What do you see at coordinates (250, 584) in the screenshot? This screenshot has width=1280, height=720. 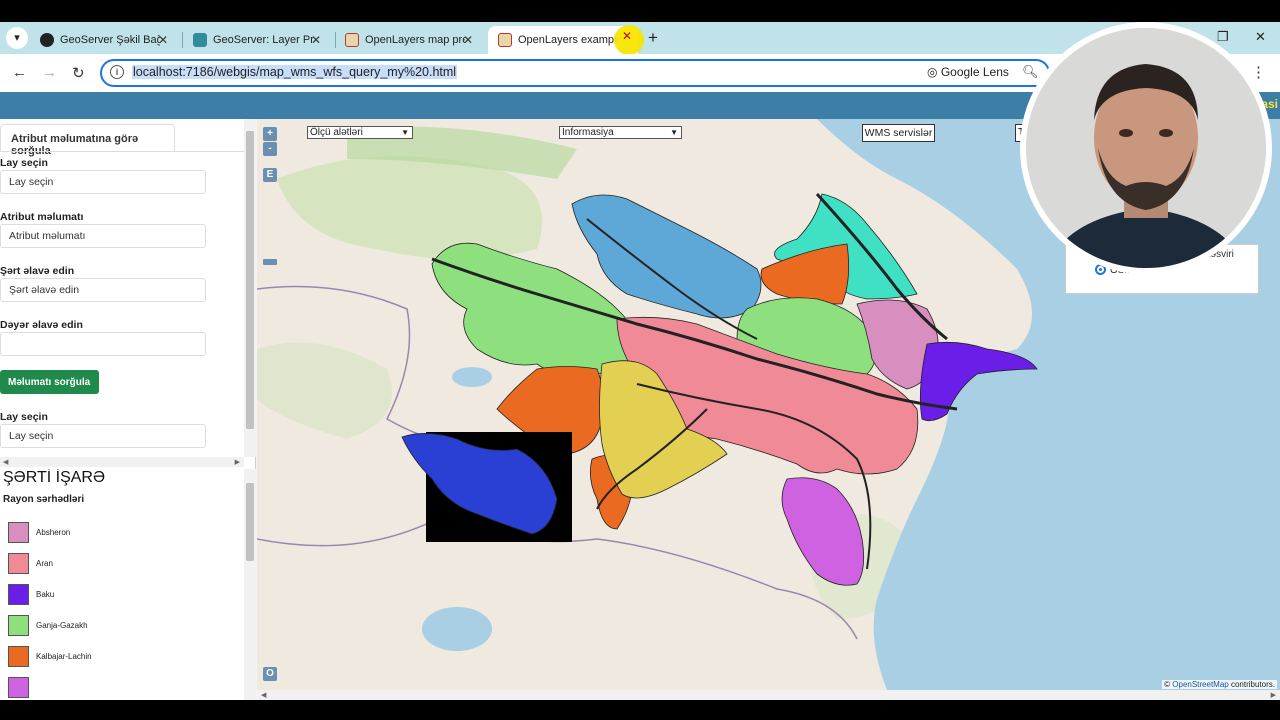 I see `legend-scrollbar` at bounding box center [250, 584].